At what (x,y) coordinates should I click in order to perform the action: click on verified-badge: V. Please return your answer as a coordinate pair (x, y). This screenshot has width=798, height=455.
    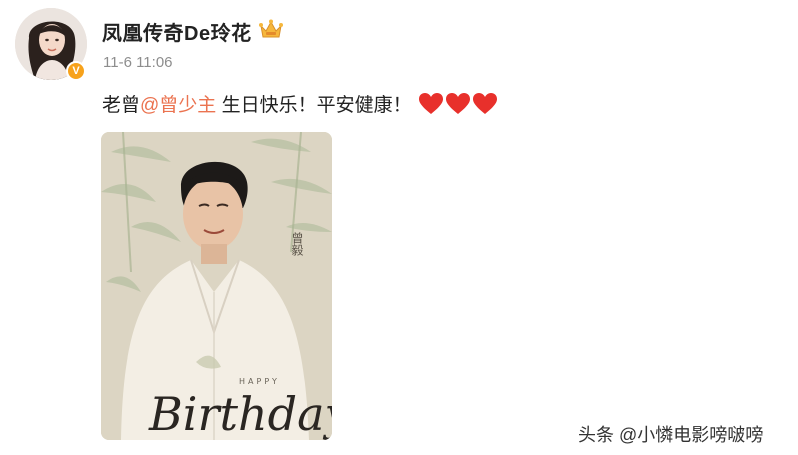
    Looking at the image, I should click on (76, 71).